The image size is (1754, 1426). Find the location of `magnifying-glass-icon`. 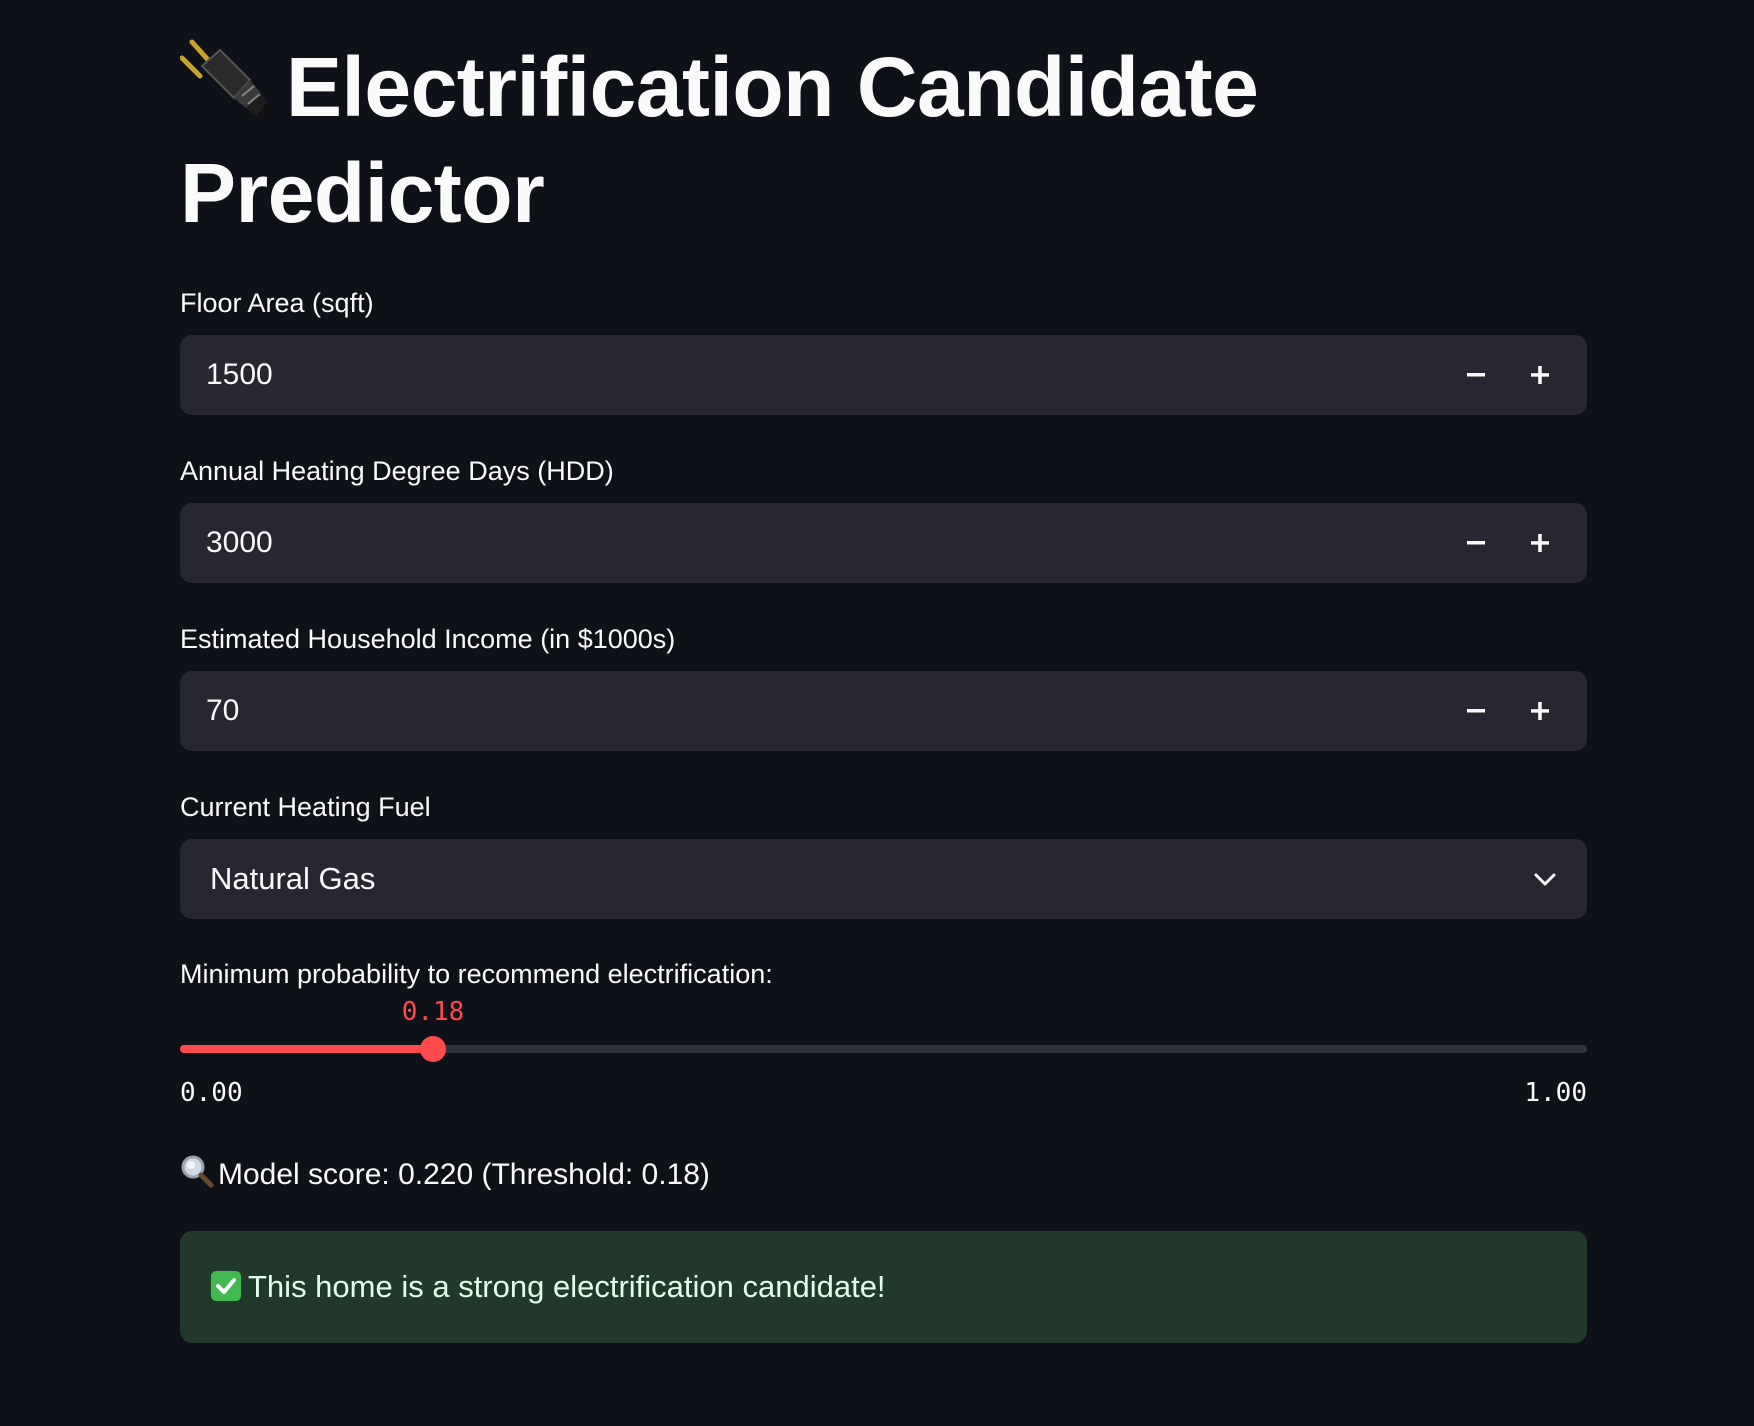

magnifying-glass-icon is located at coordinates (197, 1171).